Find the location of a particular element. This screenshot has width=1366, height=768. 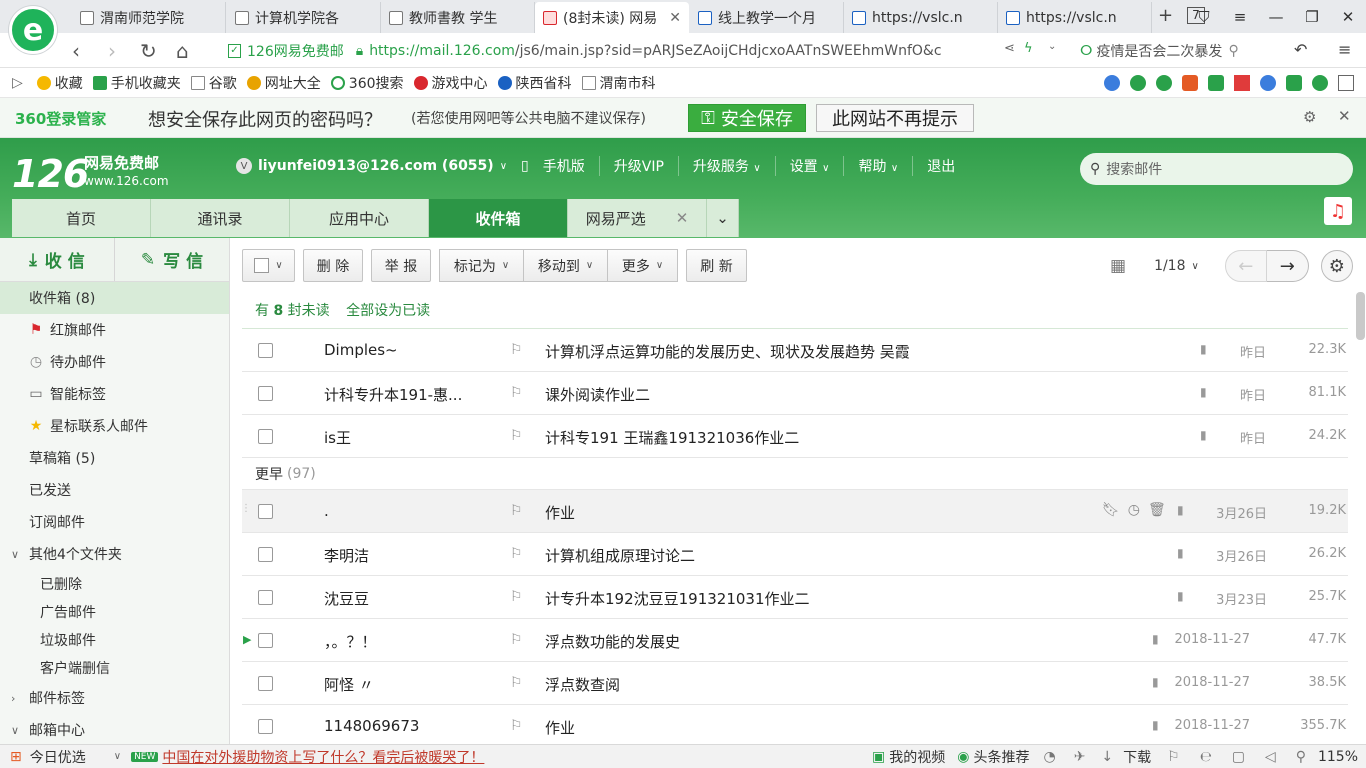

nav-help: 帮助 ∨ is located at coordinates (870, 166).